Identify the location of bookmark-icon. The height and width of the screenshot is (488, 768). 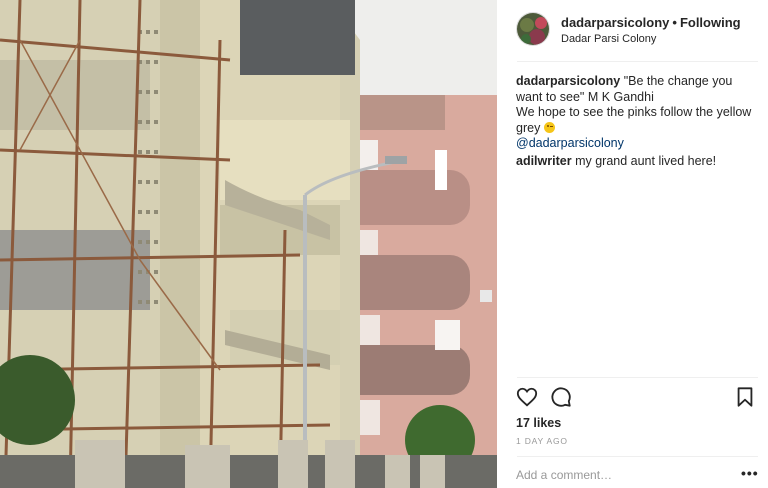
(745, 397).